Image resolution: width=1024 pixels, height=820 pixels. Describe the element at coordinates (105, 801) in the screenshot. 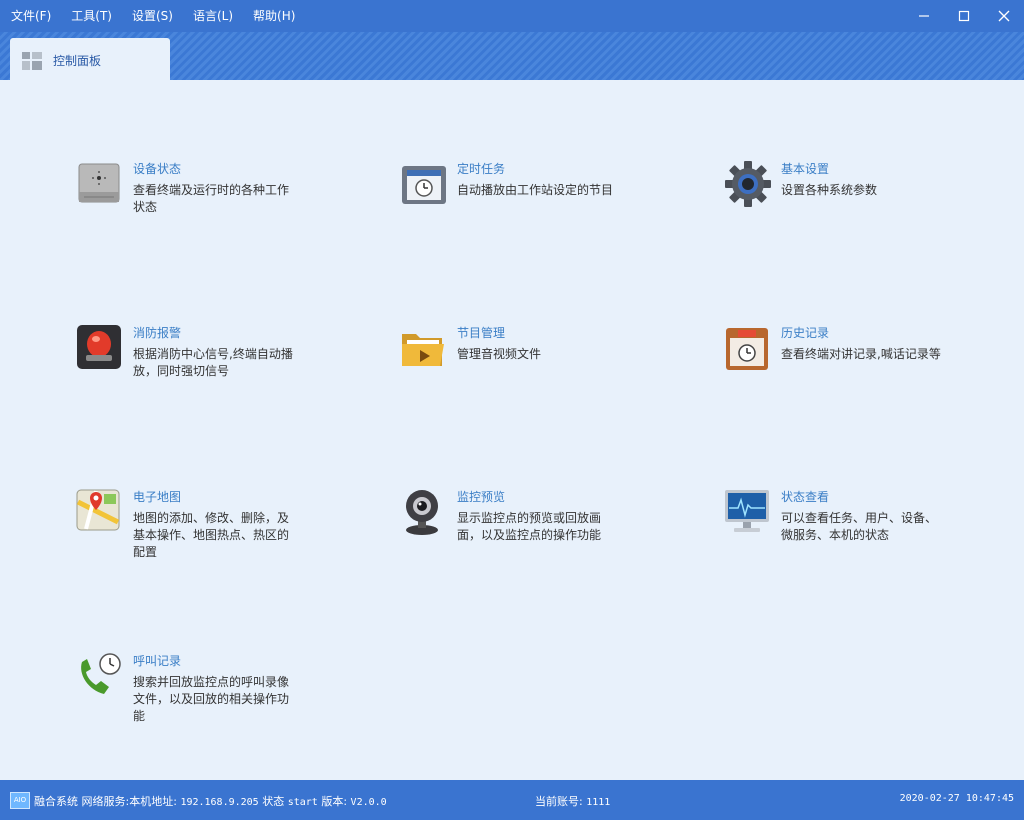

I see `network-label: 网络服务:` at that location.